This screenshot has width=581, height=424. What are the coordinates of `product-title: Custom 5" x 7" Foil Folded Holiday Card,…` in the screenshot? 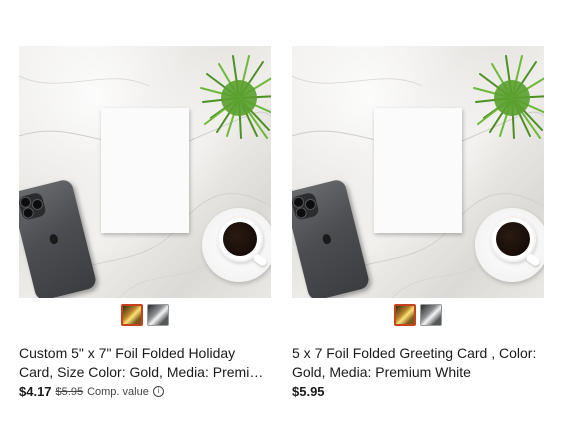 It's located at (145, 363).